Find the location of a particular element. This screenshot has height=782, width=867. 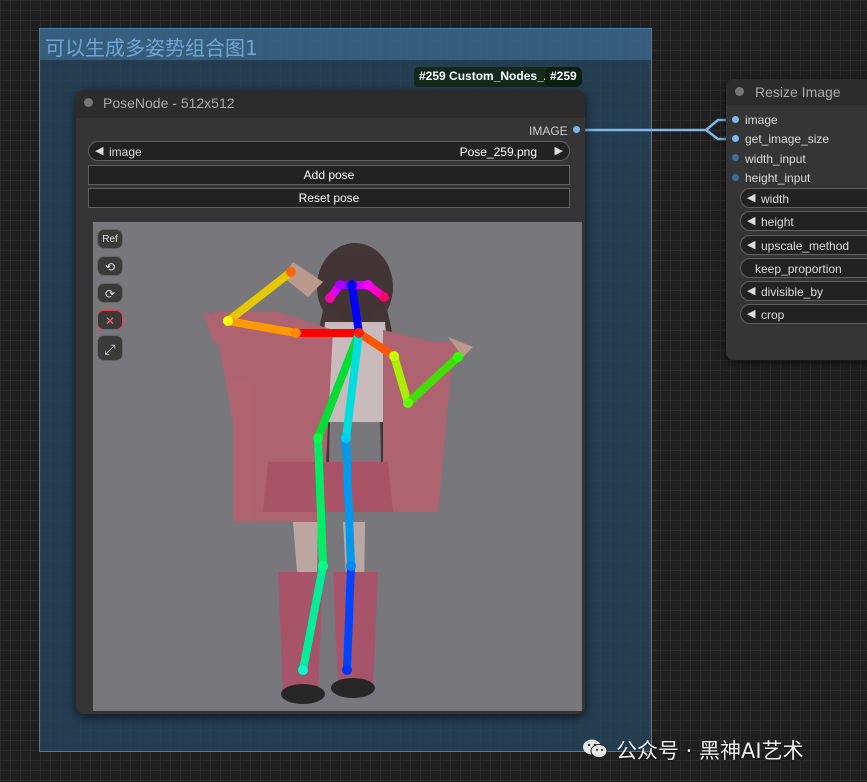

keep-proportion-label: keep_proportion is located at coordinates (798, 269).